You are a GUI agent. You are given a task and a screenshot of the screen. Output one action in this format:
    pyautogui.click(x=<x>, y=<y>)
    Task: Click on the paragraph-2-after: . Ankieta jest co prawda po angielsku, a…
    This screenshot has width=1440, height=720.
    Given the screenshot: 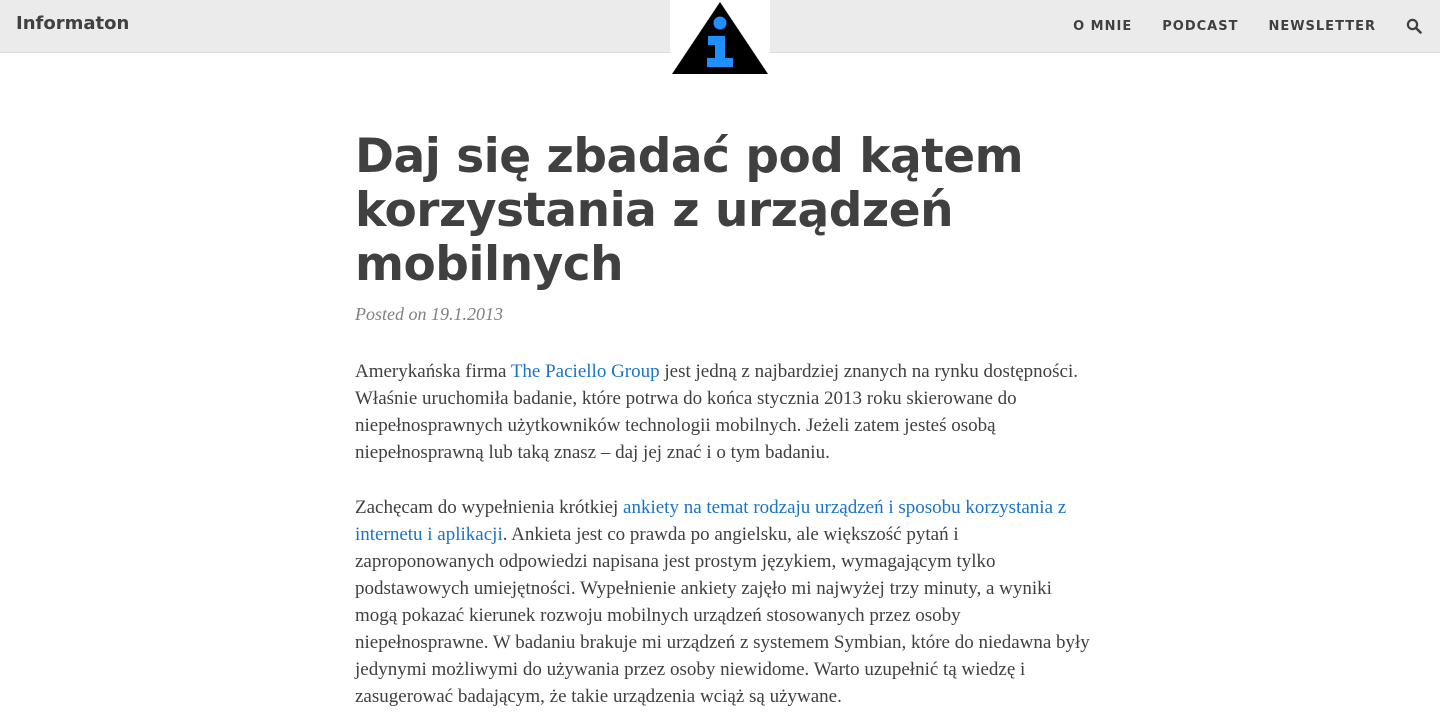 What is the action you would take?
    pyautogui.click(x=722, y=615)
    